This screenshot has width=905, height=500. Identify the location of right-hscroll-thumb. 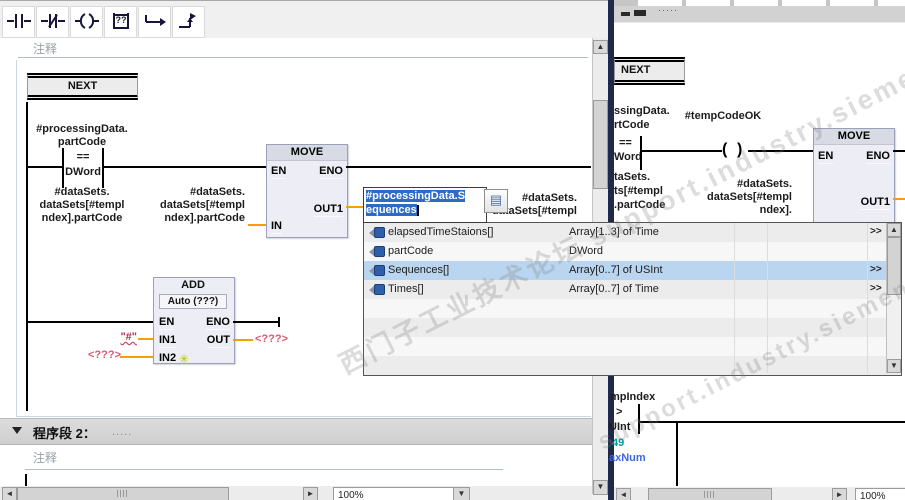
(710, 494).